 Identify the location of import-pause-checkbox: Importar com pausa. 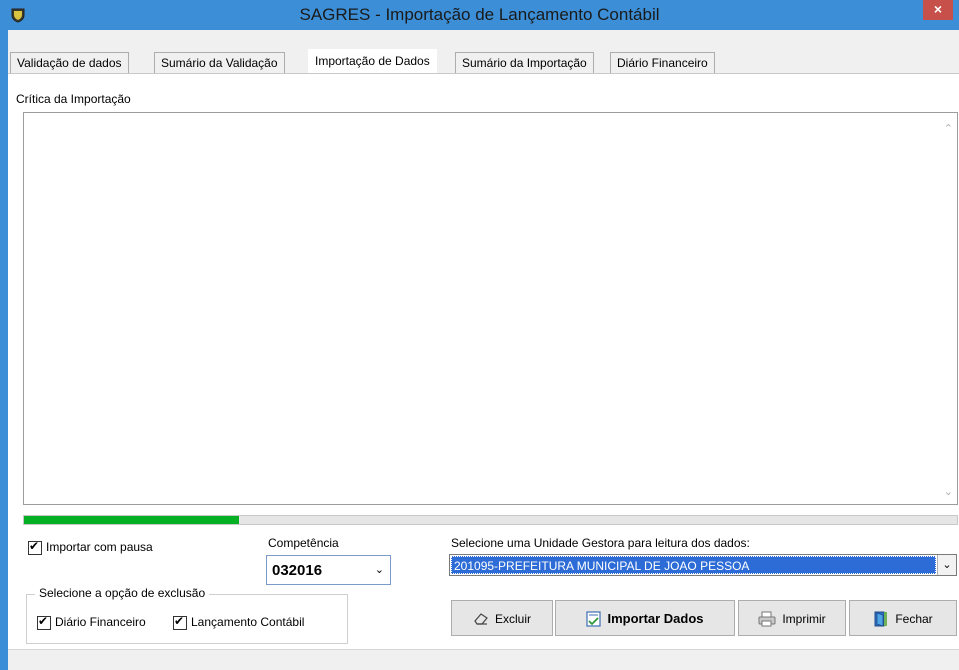
(90, 547).